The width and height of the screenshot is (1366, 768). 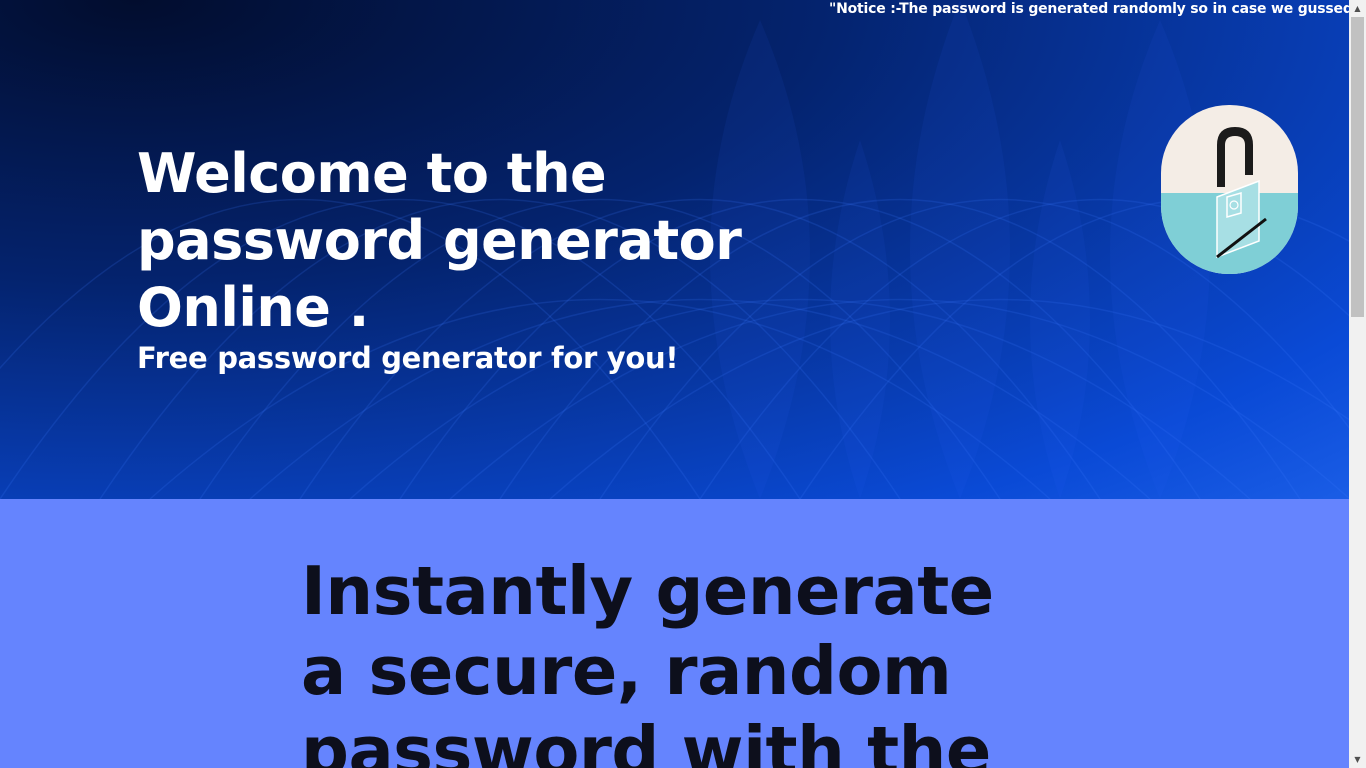 I want to click on hero-subtitle: Free password generator for you!, so click(x=408, y=358).